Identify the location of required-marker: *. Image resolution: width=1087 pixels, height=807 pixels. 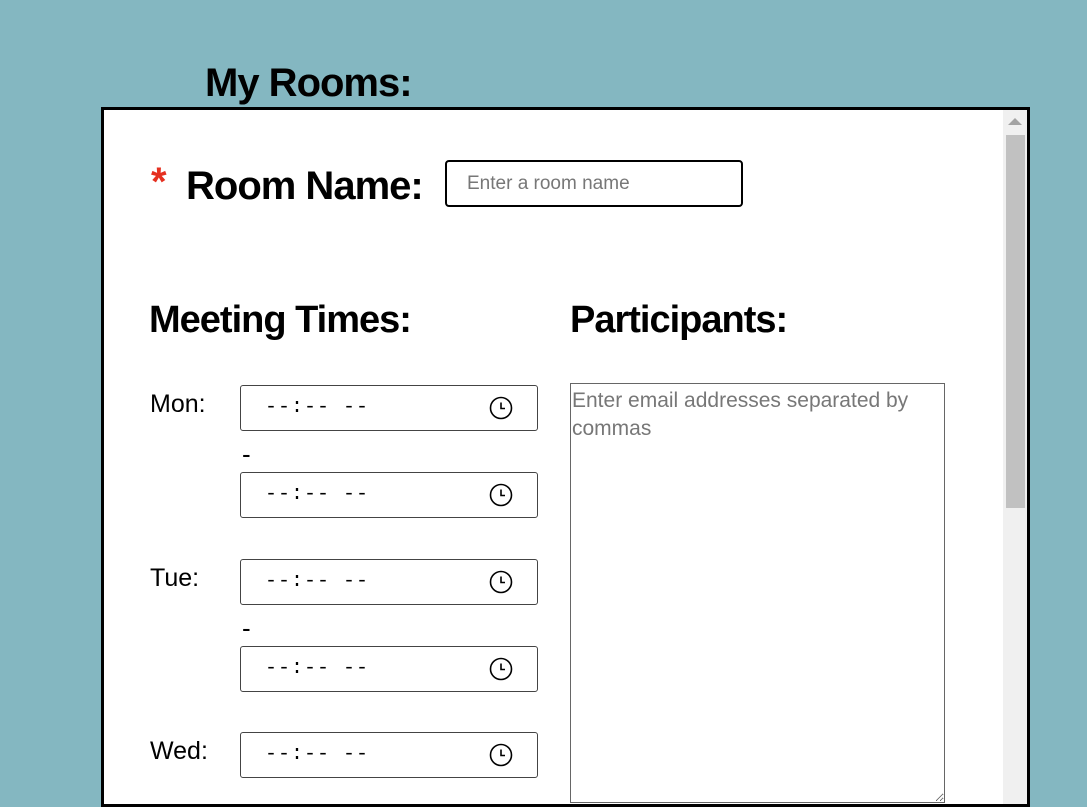
(159, 182).